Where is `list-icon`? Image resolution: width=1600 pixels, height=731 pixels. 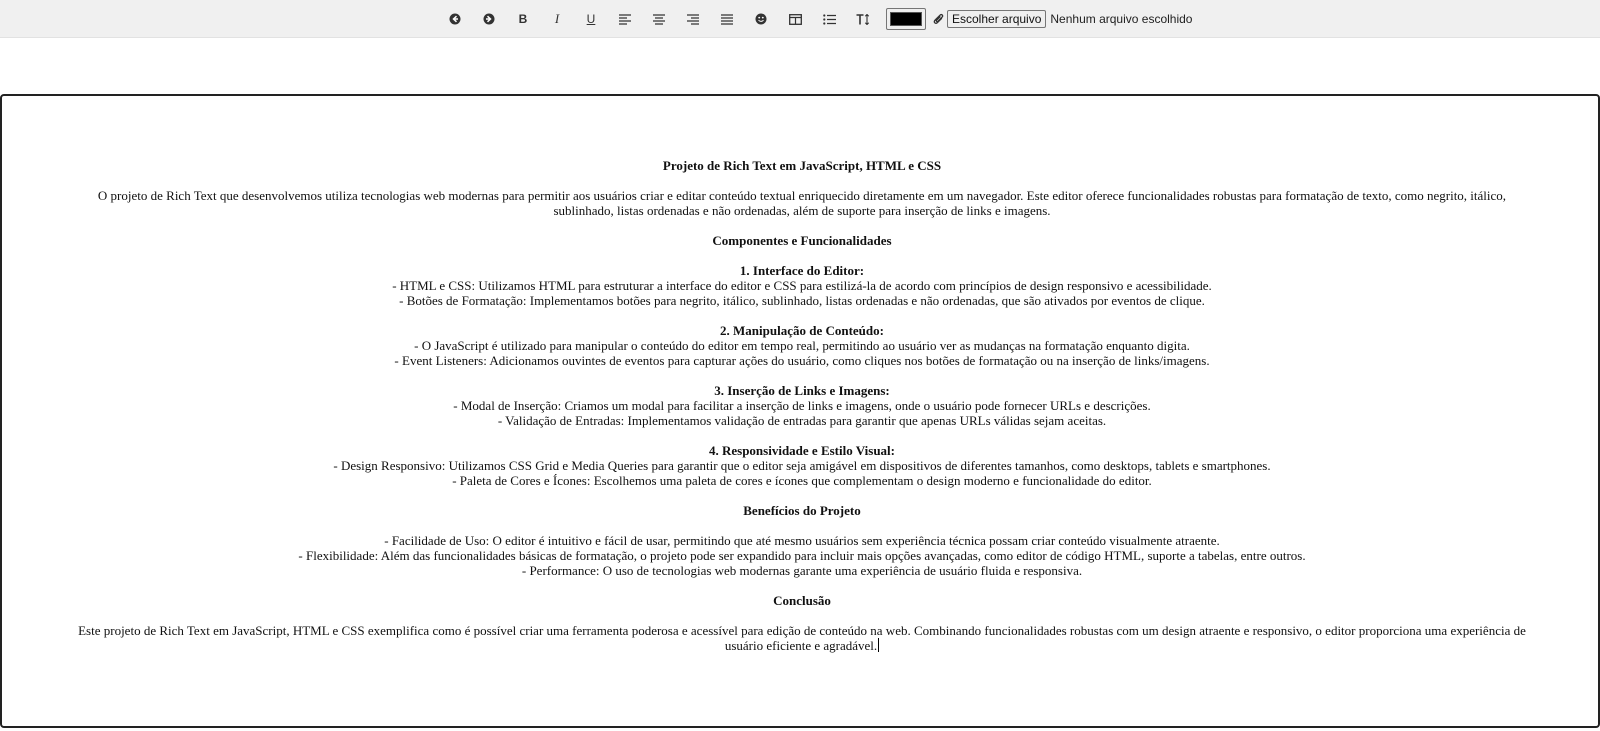
list-icon is located at coordinates (829, 19).